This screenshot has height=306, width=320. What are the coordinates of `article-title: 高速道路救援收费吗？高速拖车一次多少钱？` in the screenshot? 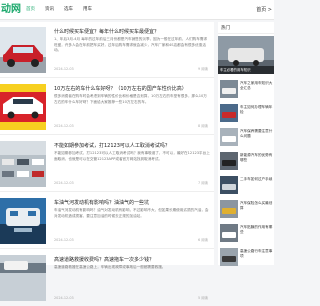 It's located at (132, 259).